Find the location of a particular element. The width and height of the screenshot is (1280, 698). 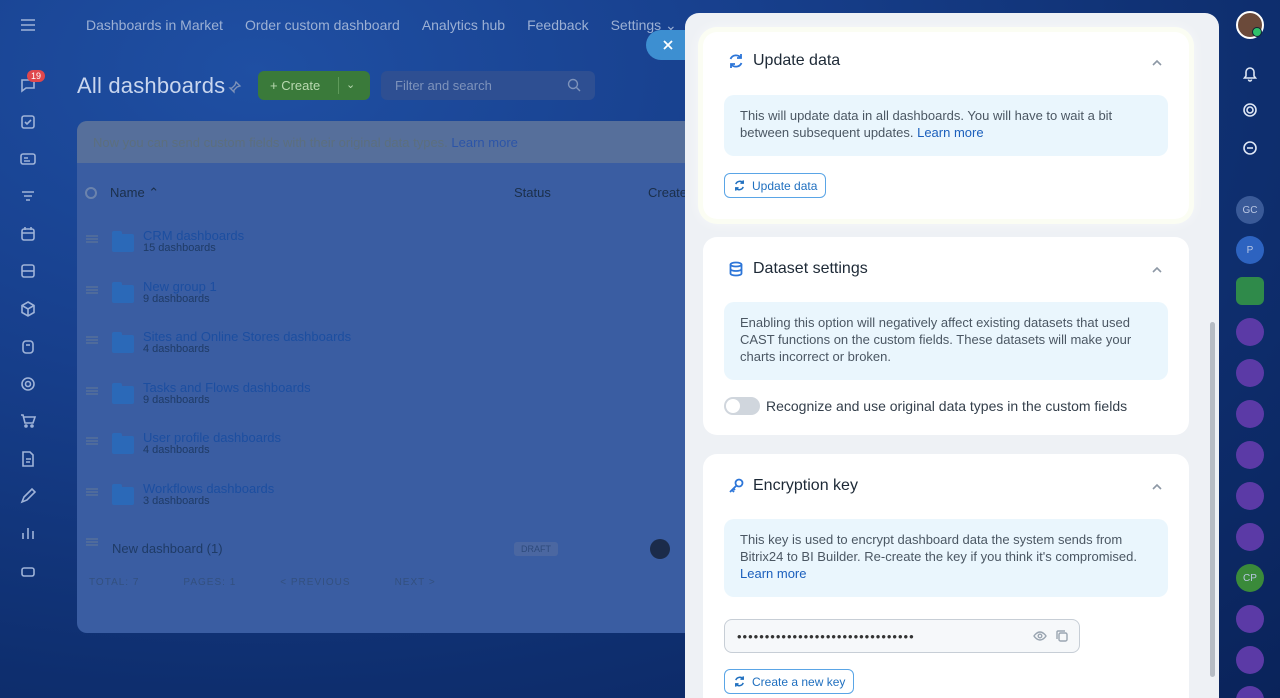

pager-previous: < PREVIOUS is located at coordinates (315, 582).